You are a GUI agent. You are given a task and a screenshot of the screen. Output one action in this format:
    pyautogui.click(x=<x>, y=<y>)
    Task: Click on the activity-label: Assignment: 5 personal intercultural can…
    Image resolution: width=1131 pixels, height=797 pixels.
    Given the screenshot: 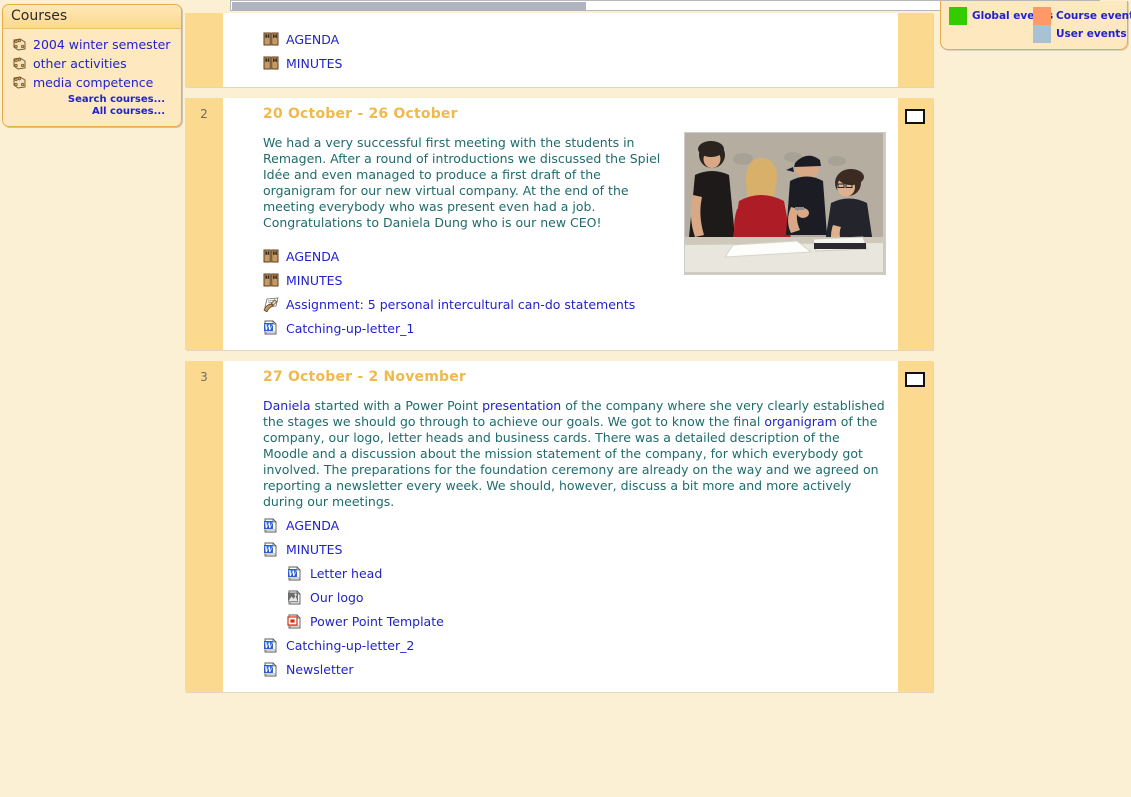 What is the action you would take?
    pyautogui.click(x=460, y=304)
    